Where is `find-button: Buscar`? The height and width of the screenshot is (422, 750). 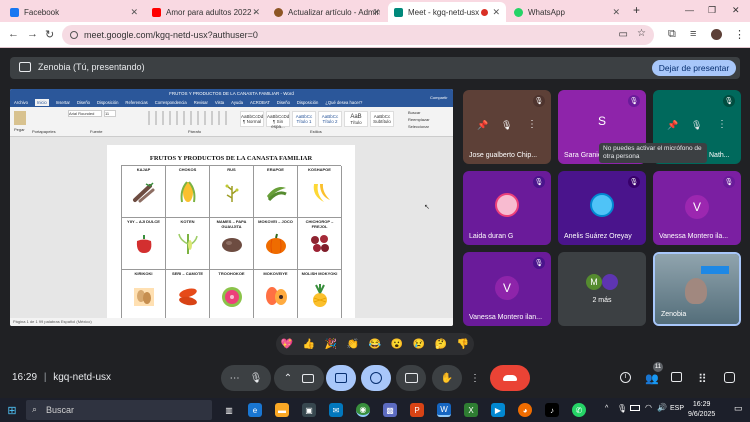
find-button: Buscar is located at coordinates (414, 112).